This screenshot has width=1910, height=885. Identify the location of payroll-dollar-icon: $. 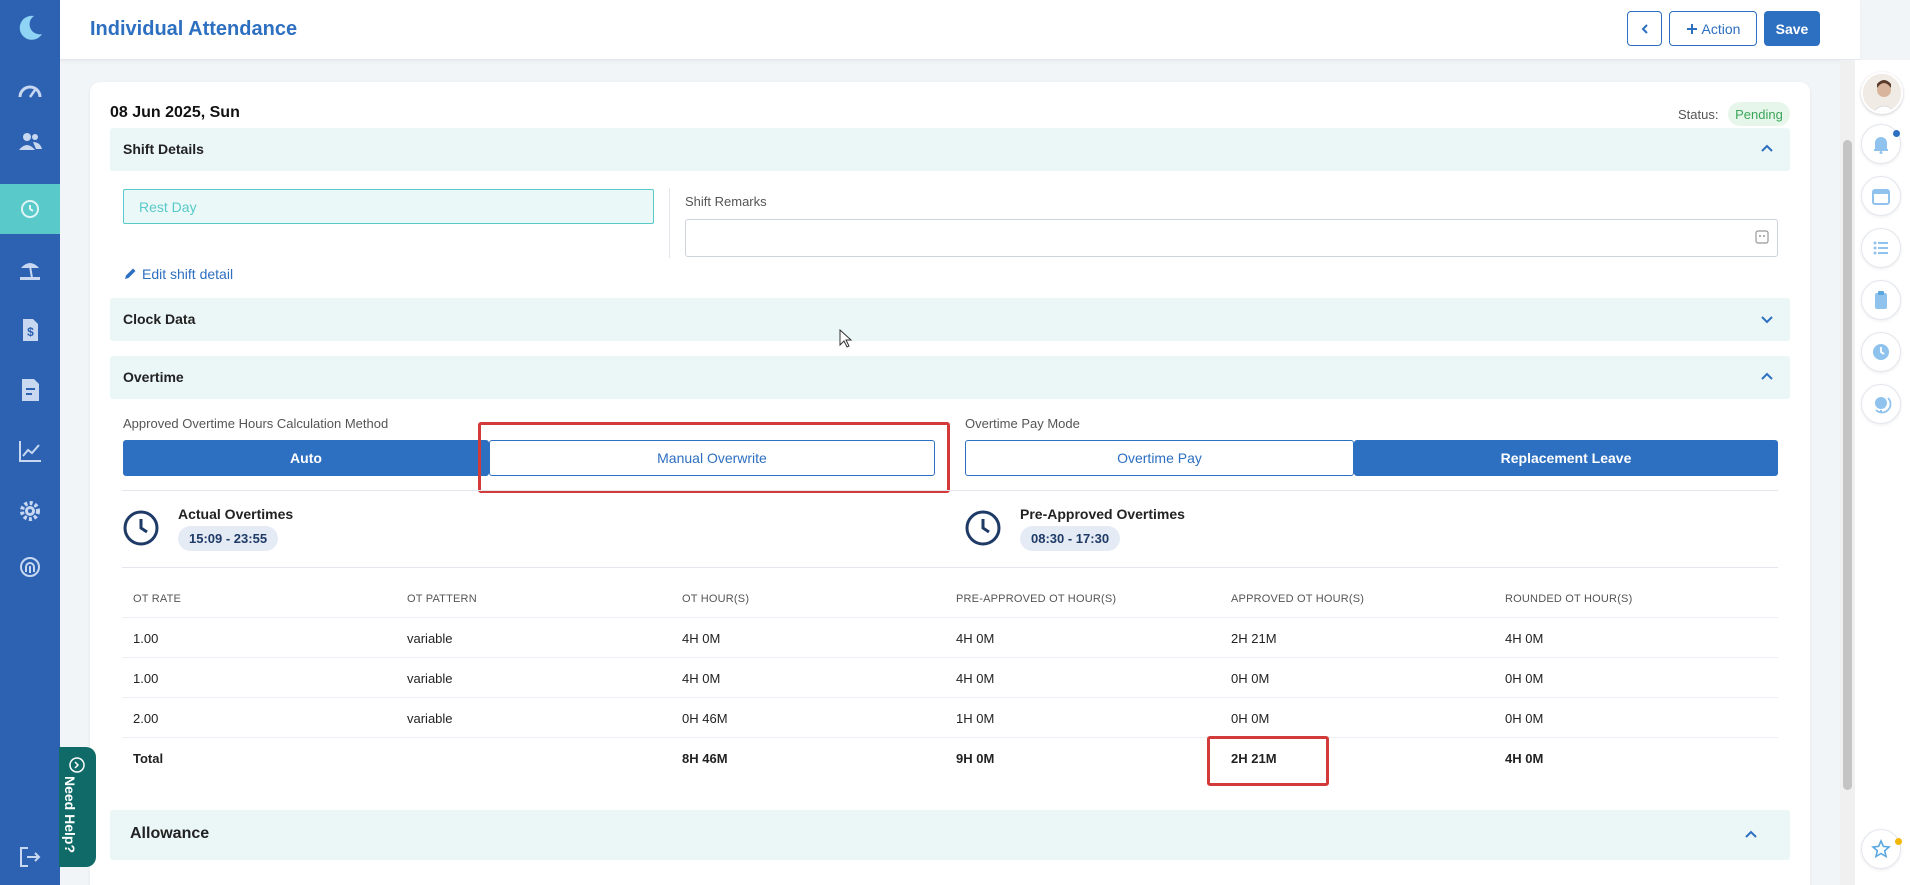
(30, 330).